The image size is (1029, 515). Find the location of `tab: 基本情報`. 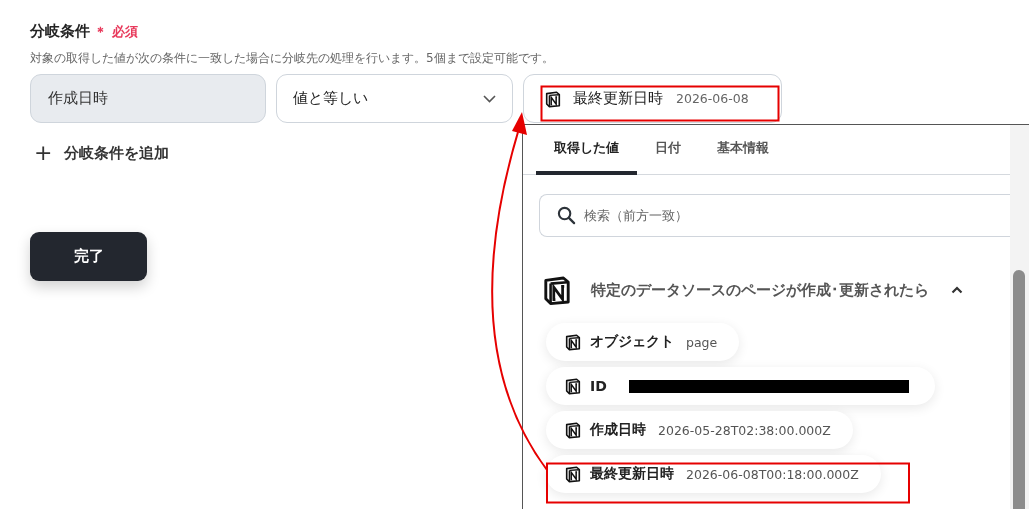

tab: 基本情報 is located at coordinates (743, 150).